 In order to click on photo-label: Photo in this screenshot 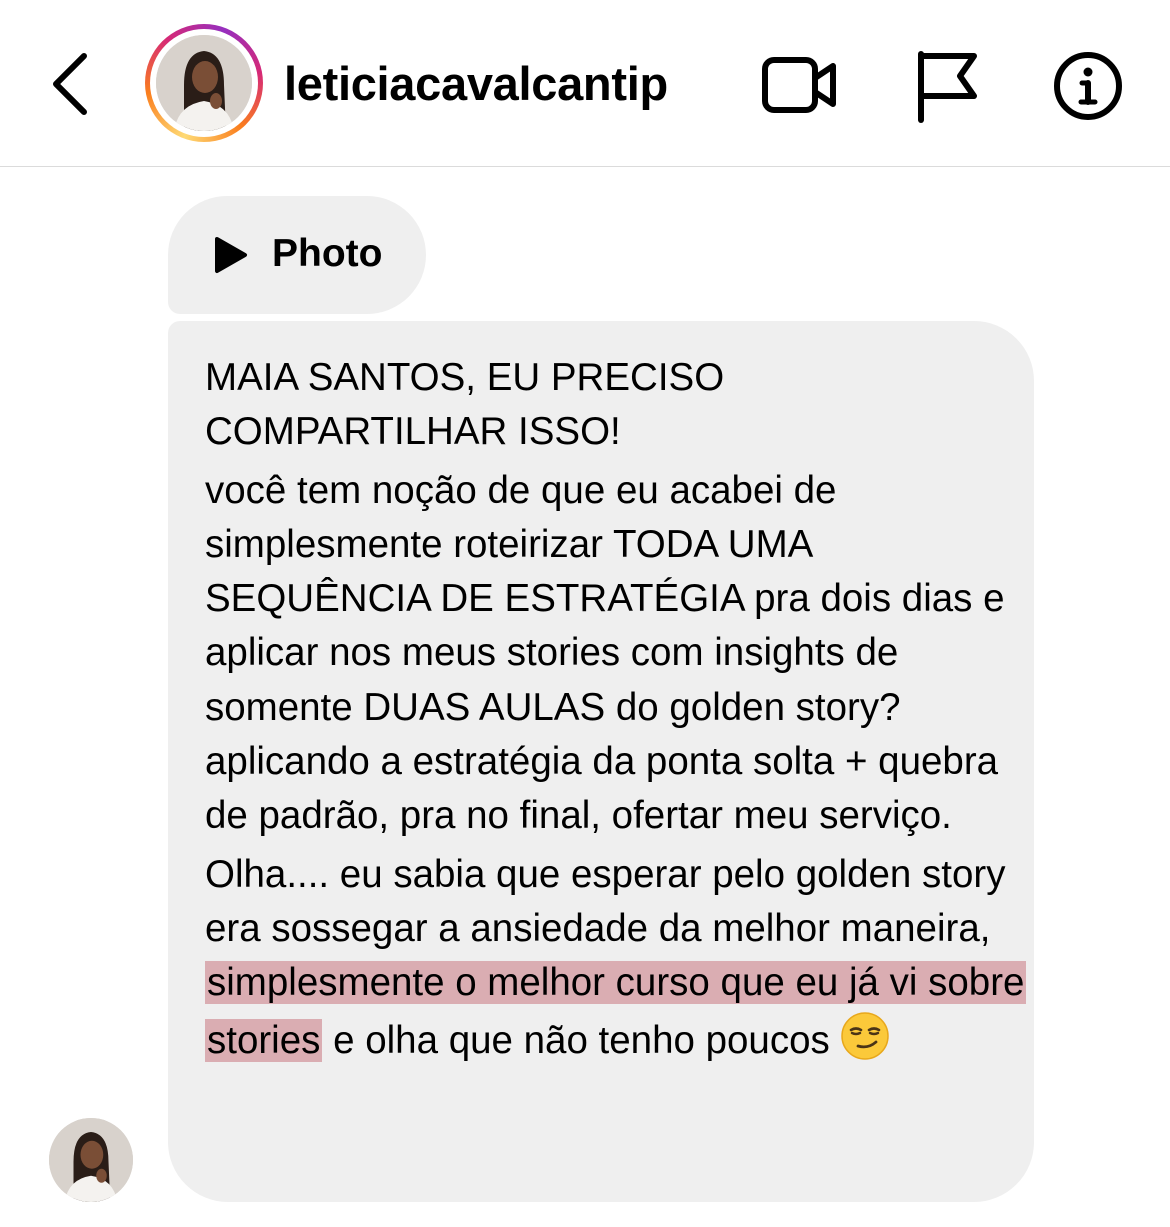, I will do `click(327, 253)`.